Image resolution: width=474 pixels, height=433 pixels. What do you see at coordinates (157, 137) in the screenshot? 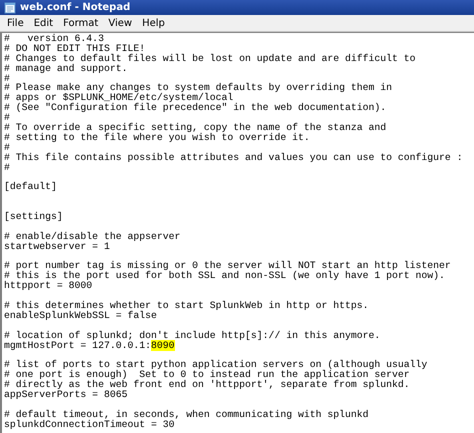
I see `code-line: # setting to the file where you wish to override it.` at bounding box center [157, 137].